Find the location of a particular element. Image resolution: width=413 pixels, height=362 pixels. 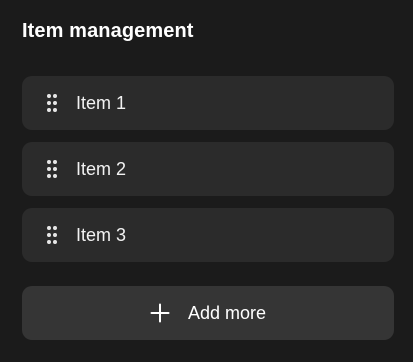

page-title: Item management is located at coordinates (108, 31).